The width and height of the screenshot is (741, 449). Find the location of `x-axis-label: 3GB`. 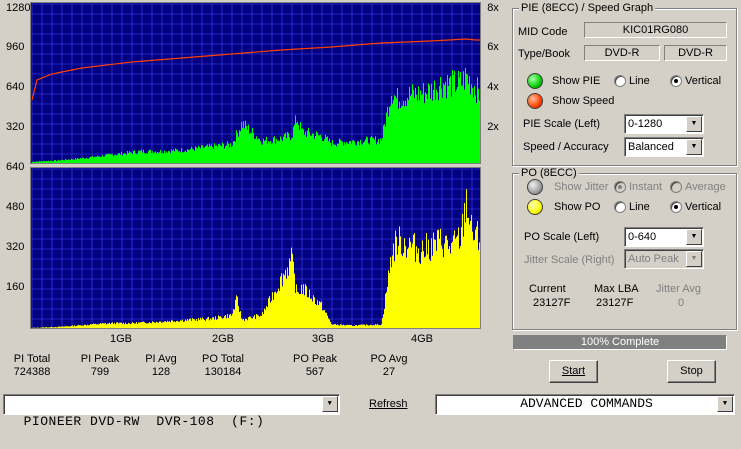

x-axis-label: 3GB is located at coordinates (323, 339).